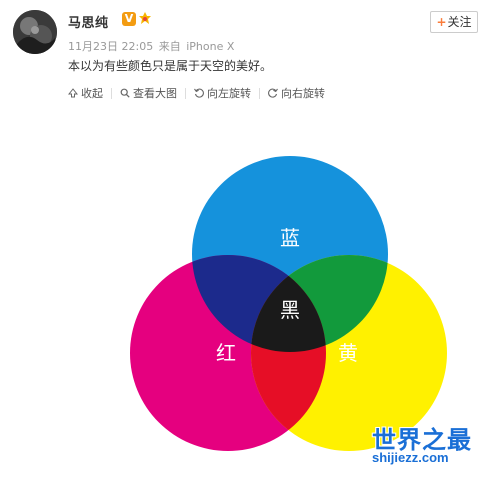 The height and width of the screenshot is (477, 500). Describe the element at coordinates (210, 46) in the screenshot. I see `post-source: iPhone X` at that location.